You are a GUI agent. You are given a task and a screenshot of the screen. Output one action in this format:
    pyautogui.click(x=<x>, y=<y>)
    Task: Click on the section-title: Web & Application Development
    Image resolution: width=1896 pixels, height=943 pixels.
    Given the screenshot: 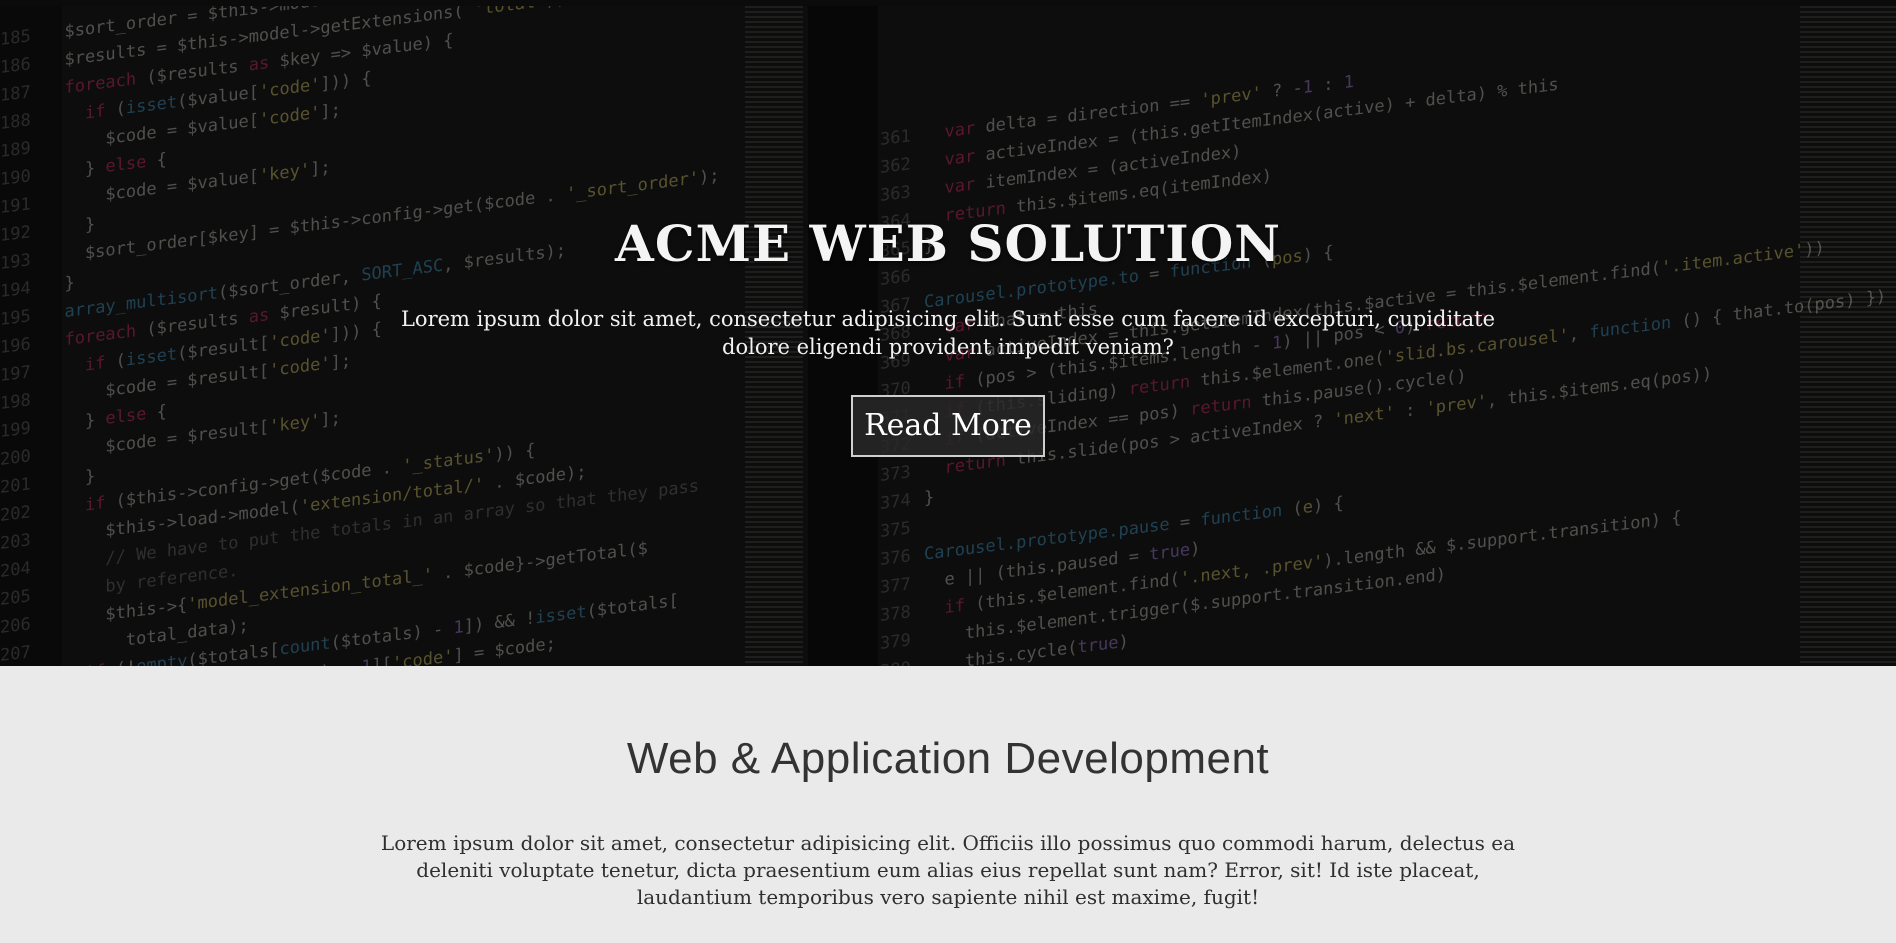 What is the action you would take?
    pyautogui.click(x=948, y=758)
    